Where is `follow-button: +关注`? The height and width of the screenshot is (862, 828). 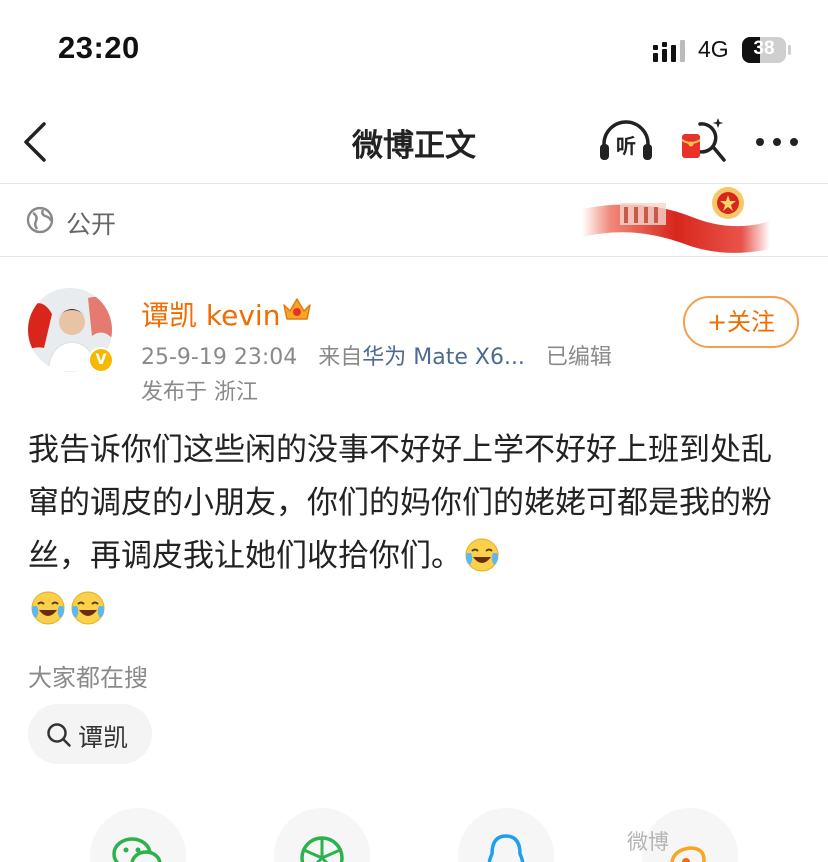
follow-button: +关注 is located at coordinates (741, 322).